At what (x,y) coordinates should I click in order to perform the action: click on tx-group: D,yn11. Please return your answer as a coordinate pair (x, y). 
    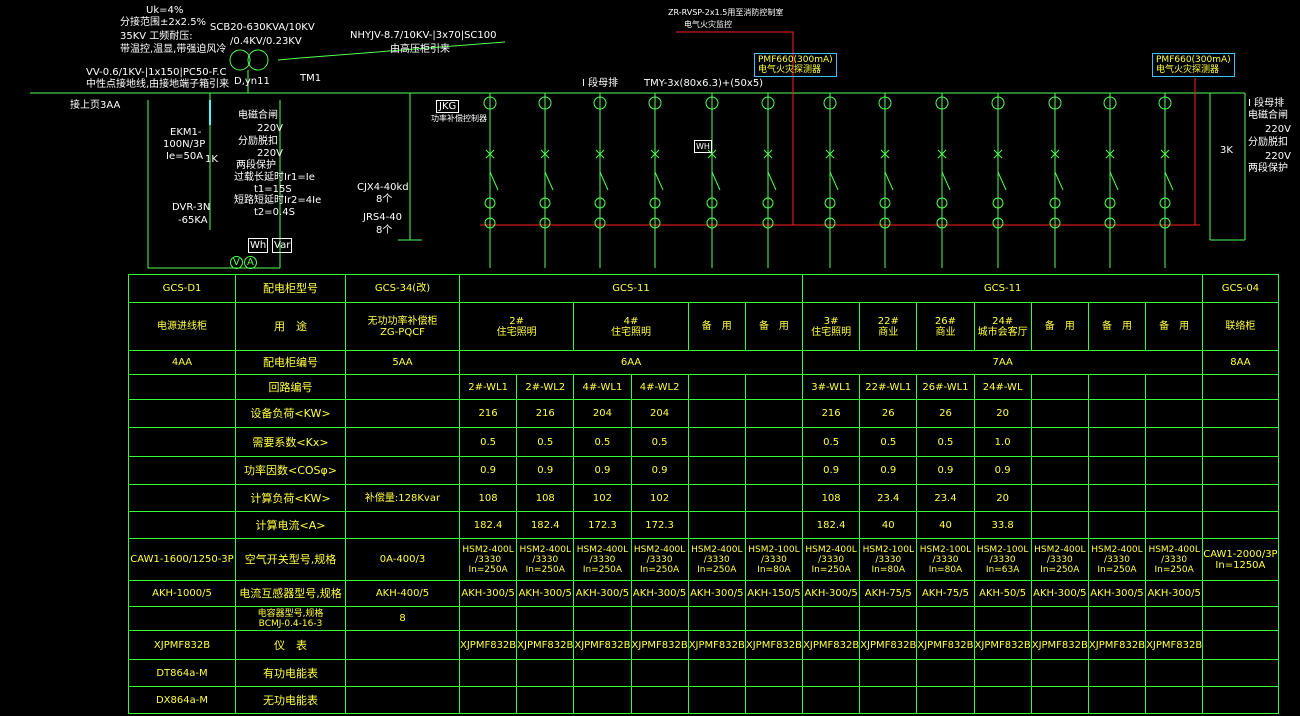
    Looking at the image, I should click on (252, 81).